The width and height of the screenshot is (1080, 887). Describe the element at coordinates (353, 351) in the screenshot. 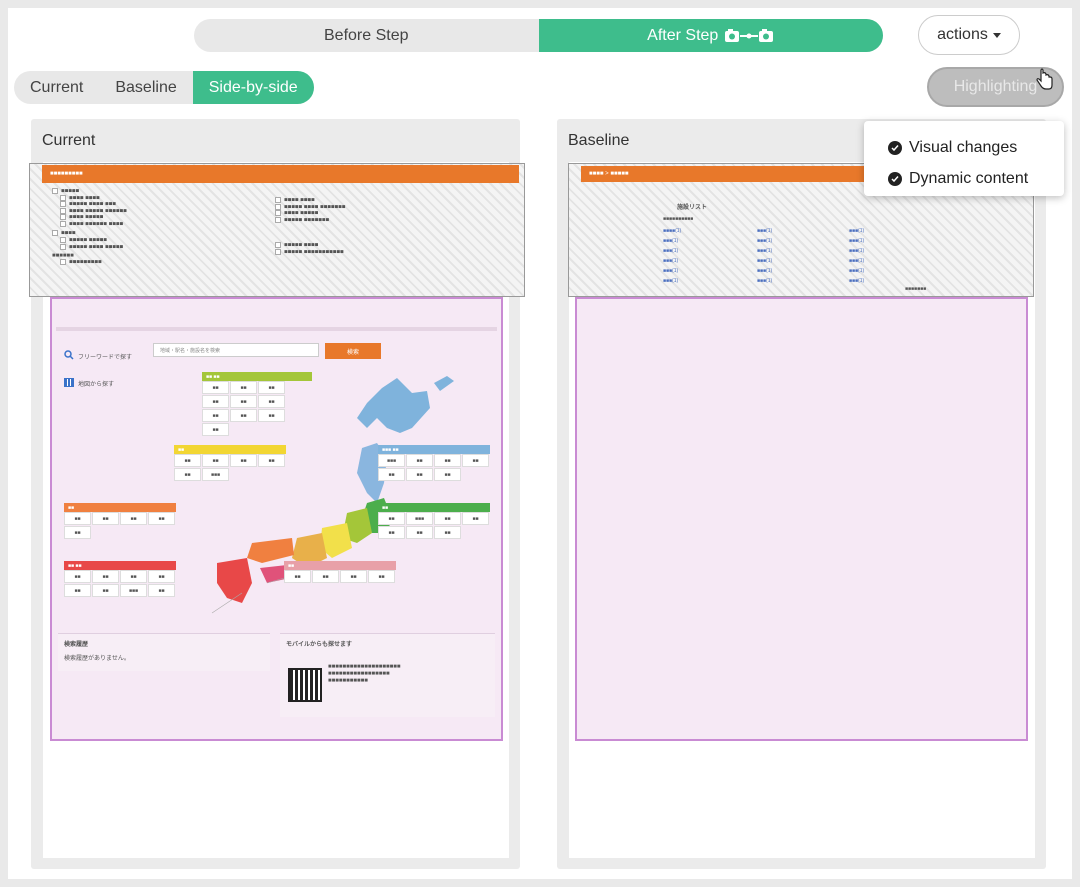

I see `search-button: 検索` at that location.